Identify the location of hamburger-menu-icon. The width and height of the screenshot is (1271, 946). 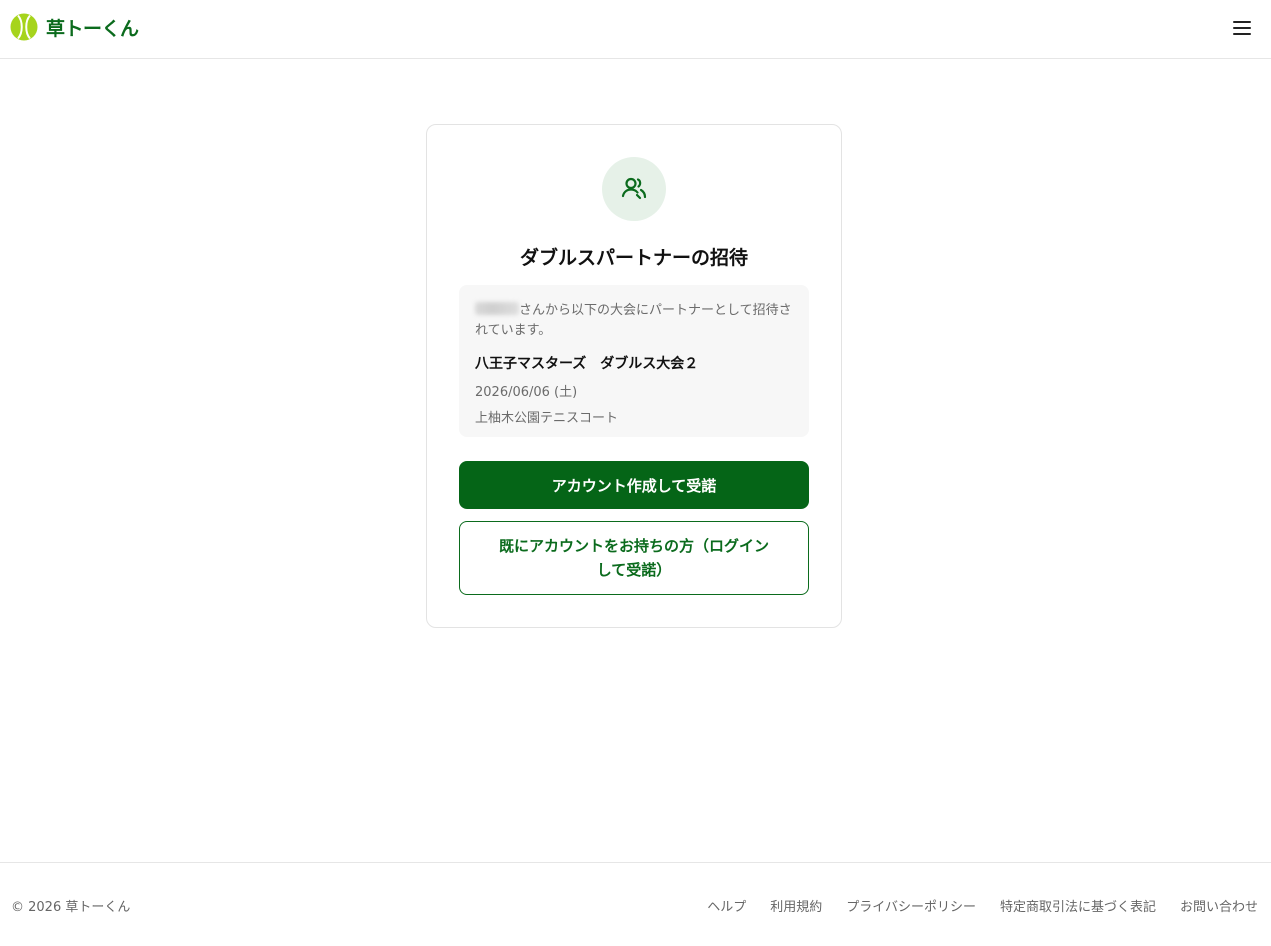
(1242, 28).